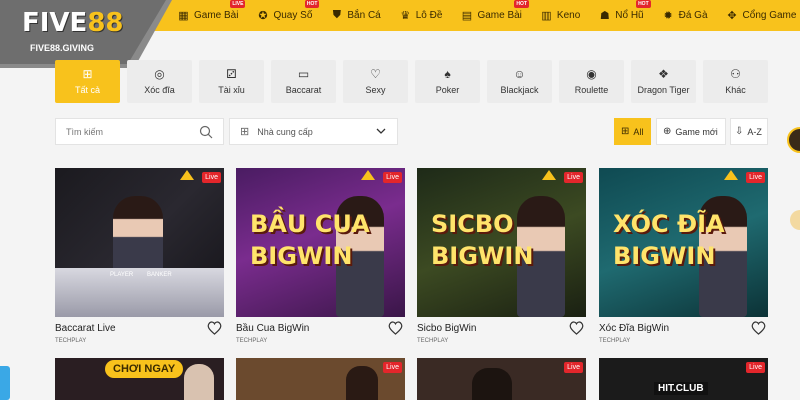 Image resolution: width=800 pixels, height=400 pixels. Describe the element at coordinates (131, 131) in the screenshot. I see `search-input` at that location.